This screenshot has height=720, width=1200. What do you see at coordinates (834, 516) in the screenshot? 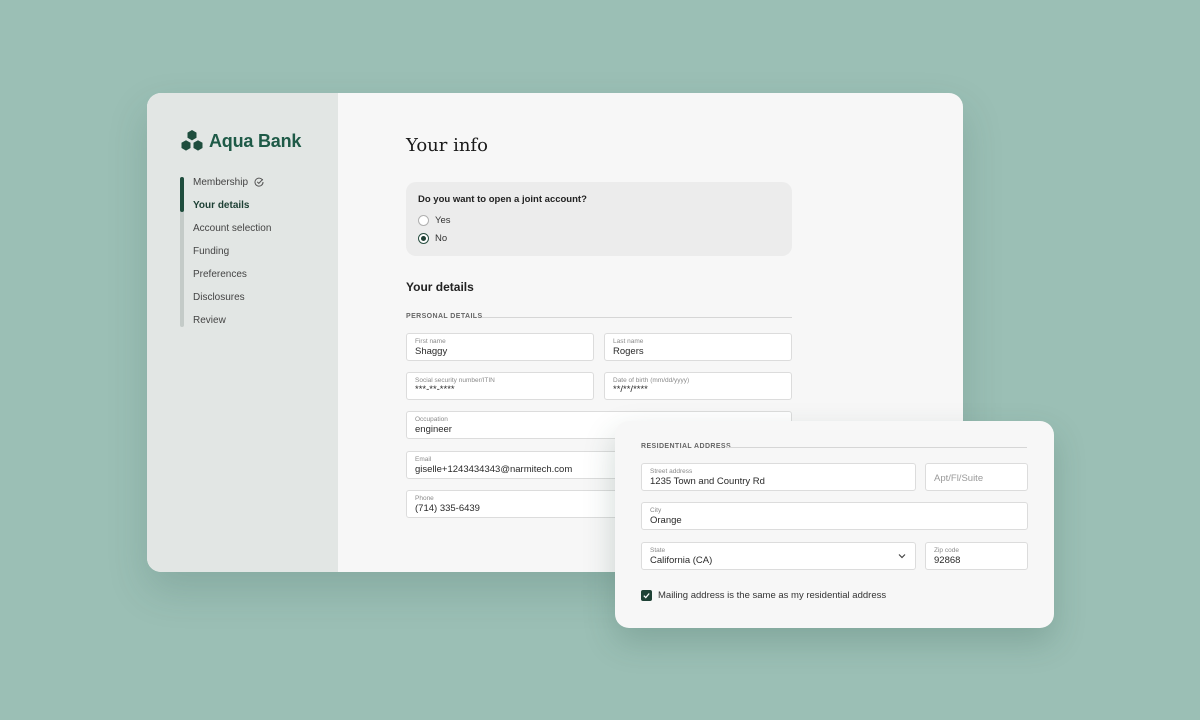
I see `city-field: City Orange` at bounding box center [834, 516].